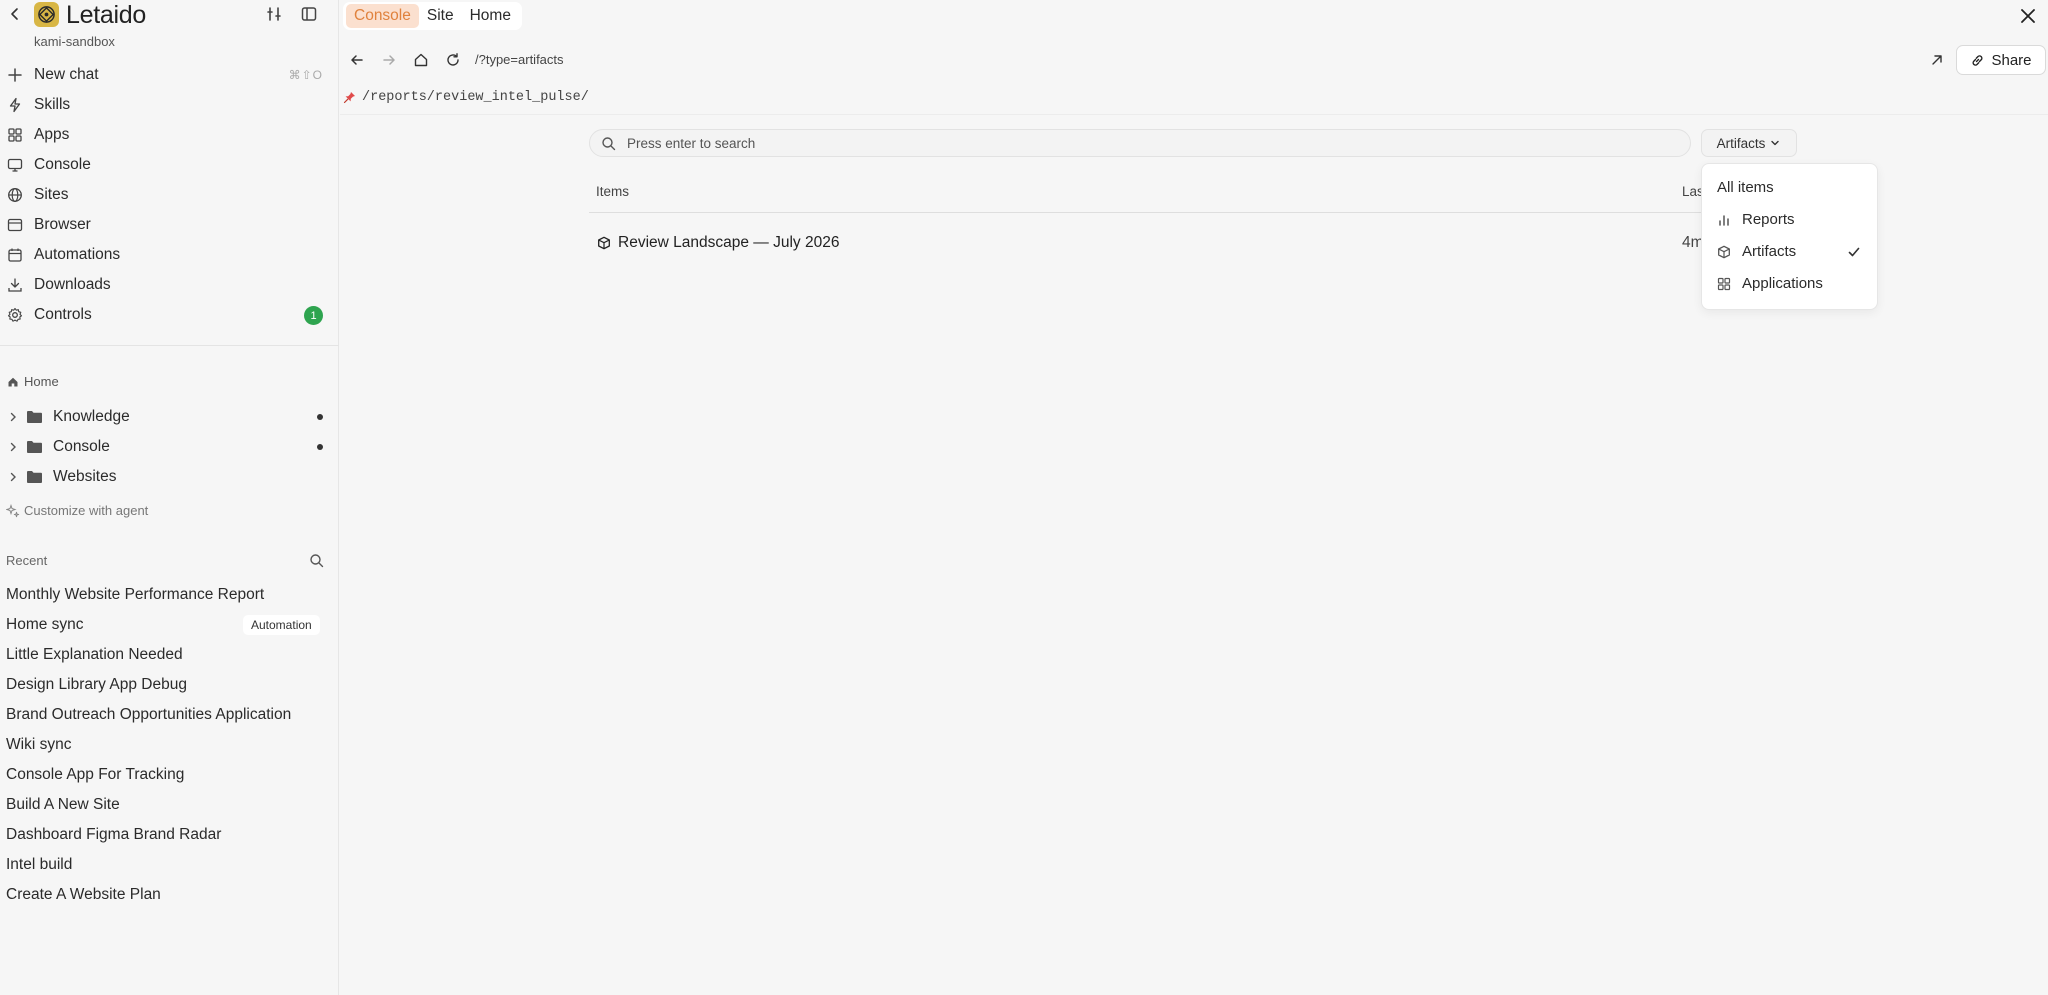 This screenshot has height=995, width=2048. What do you see at coordinates (2001, 60) in the screenshot?
I see `share-button: Share` at bounding box center [2001, 60].